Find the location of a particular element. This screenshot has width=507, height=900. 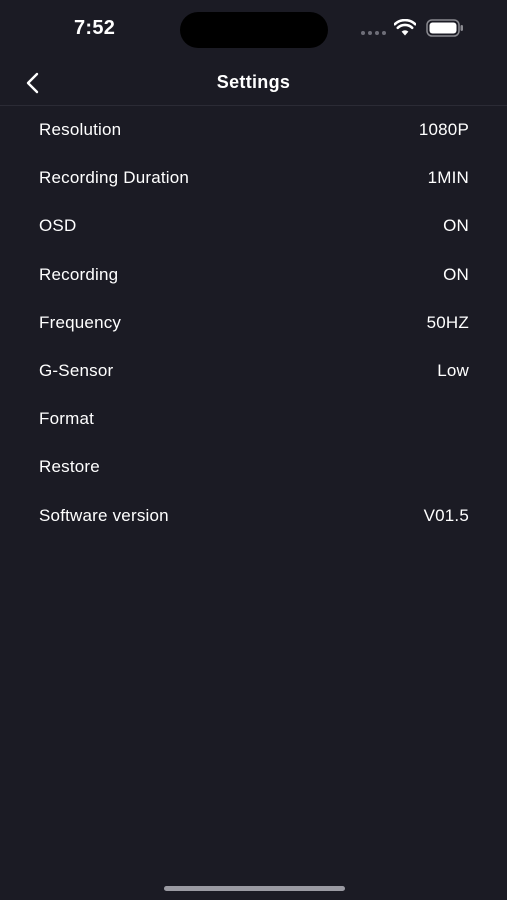

page-title: Settings is located at coordinates (253, 82).